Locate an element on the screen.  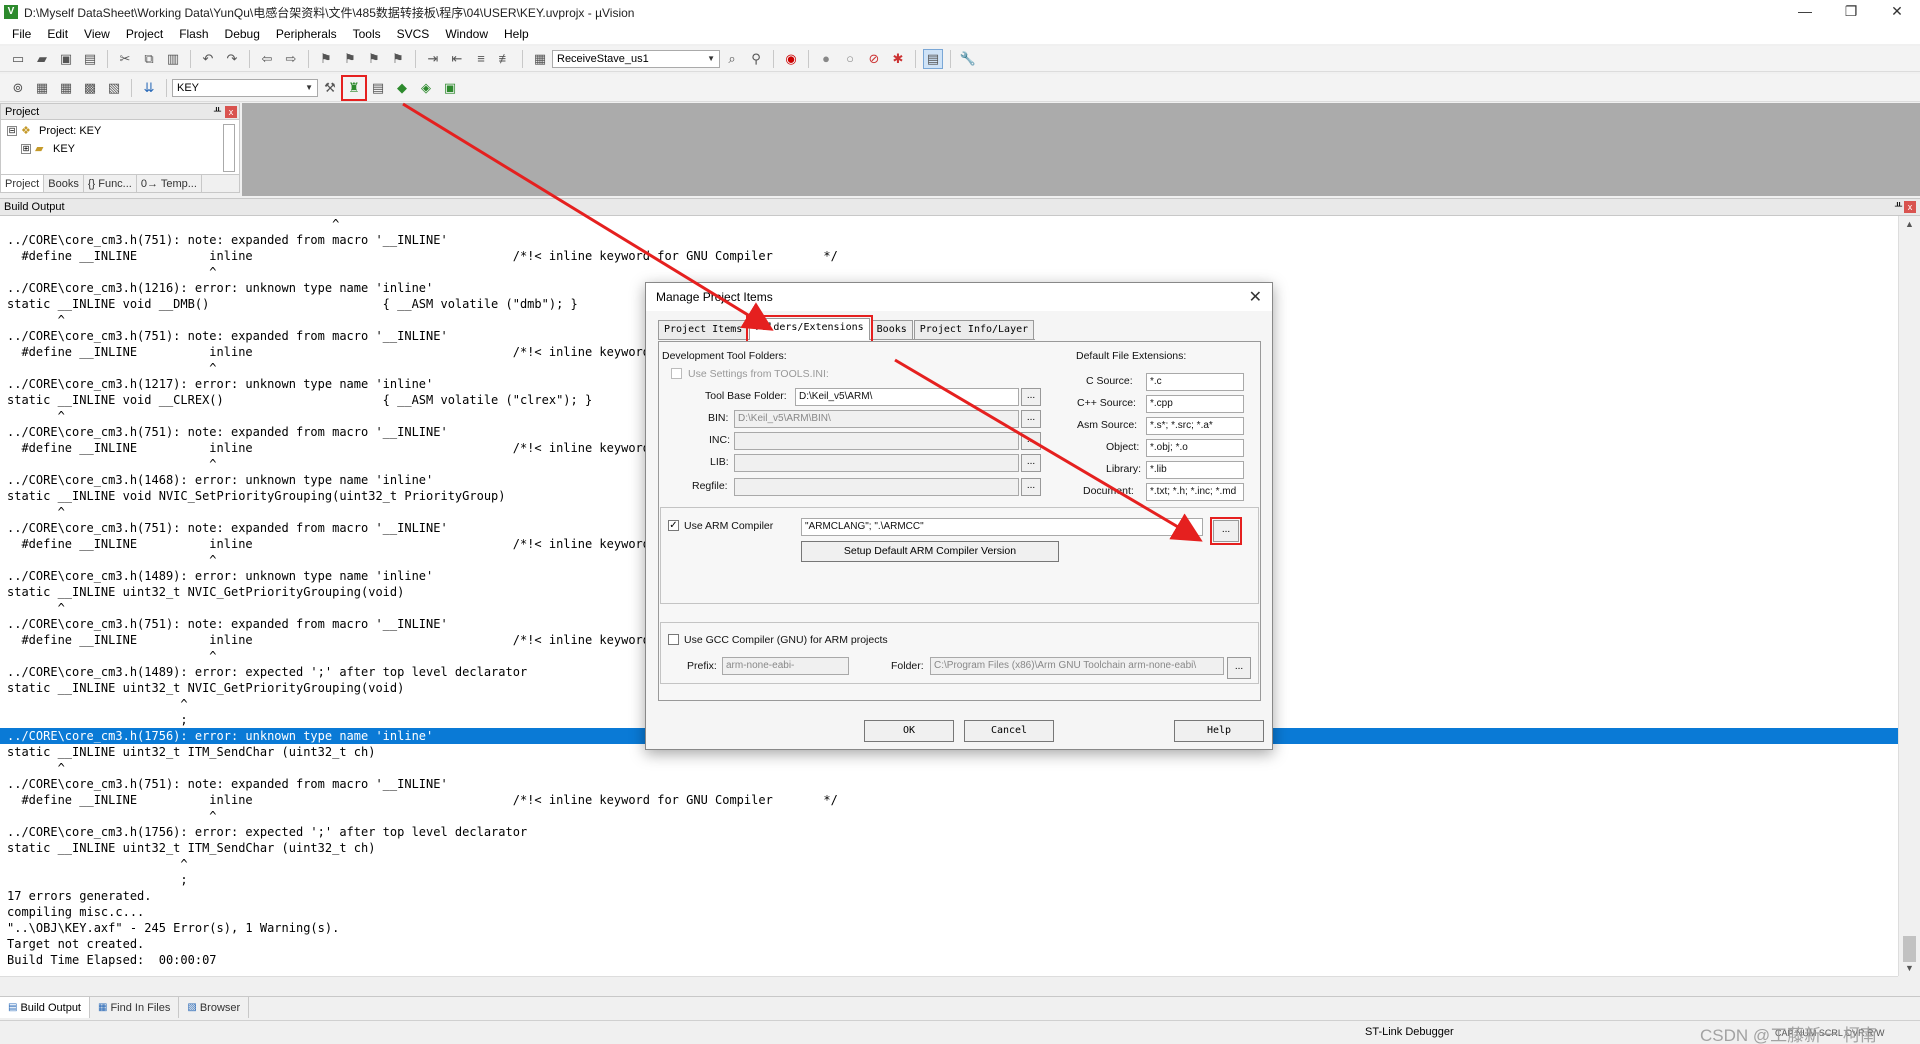
dialog-close-icon: ✕ is located at coordinates (1255, 297).